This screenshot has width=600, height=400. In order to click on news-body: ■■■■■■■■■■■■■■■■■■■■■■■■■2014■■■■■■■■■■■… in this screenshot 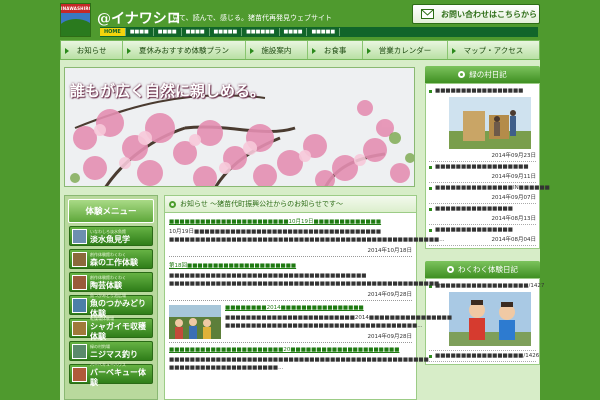, I will do `click(339, 322)`.